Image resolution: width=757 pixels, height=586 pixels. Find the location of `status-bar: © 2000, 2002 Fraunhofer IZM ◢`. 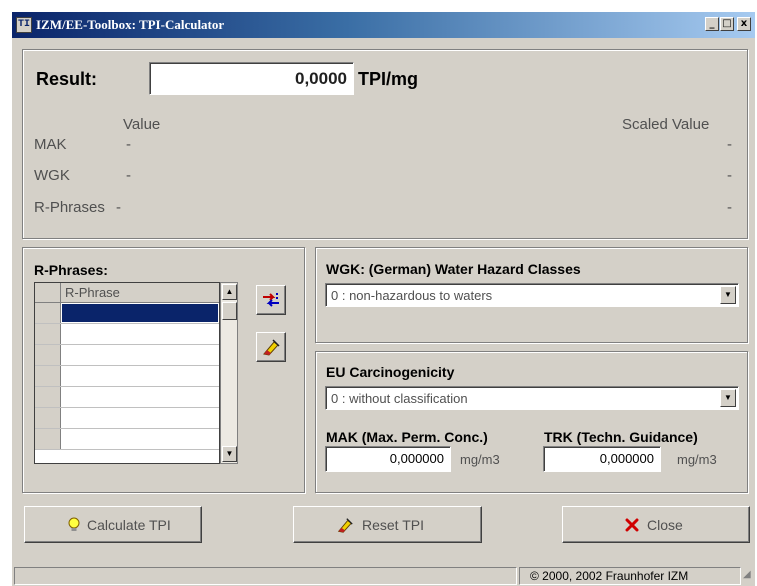

status-bar: © 2000, 2002 Fraunhofer IZM ◢ is located at coordinates (383, 575).